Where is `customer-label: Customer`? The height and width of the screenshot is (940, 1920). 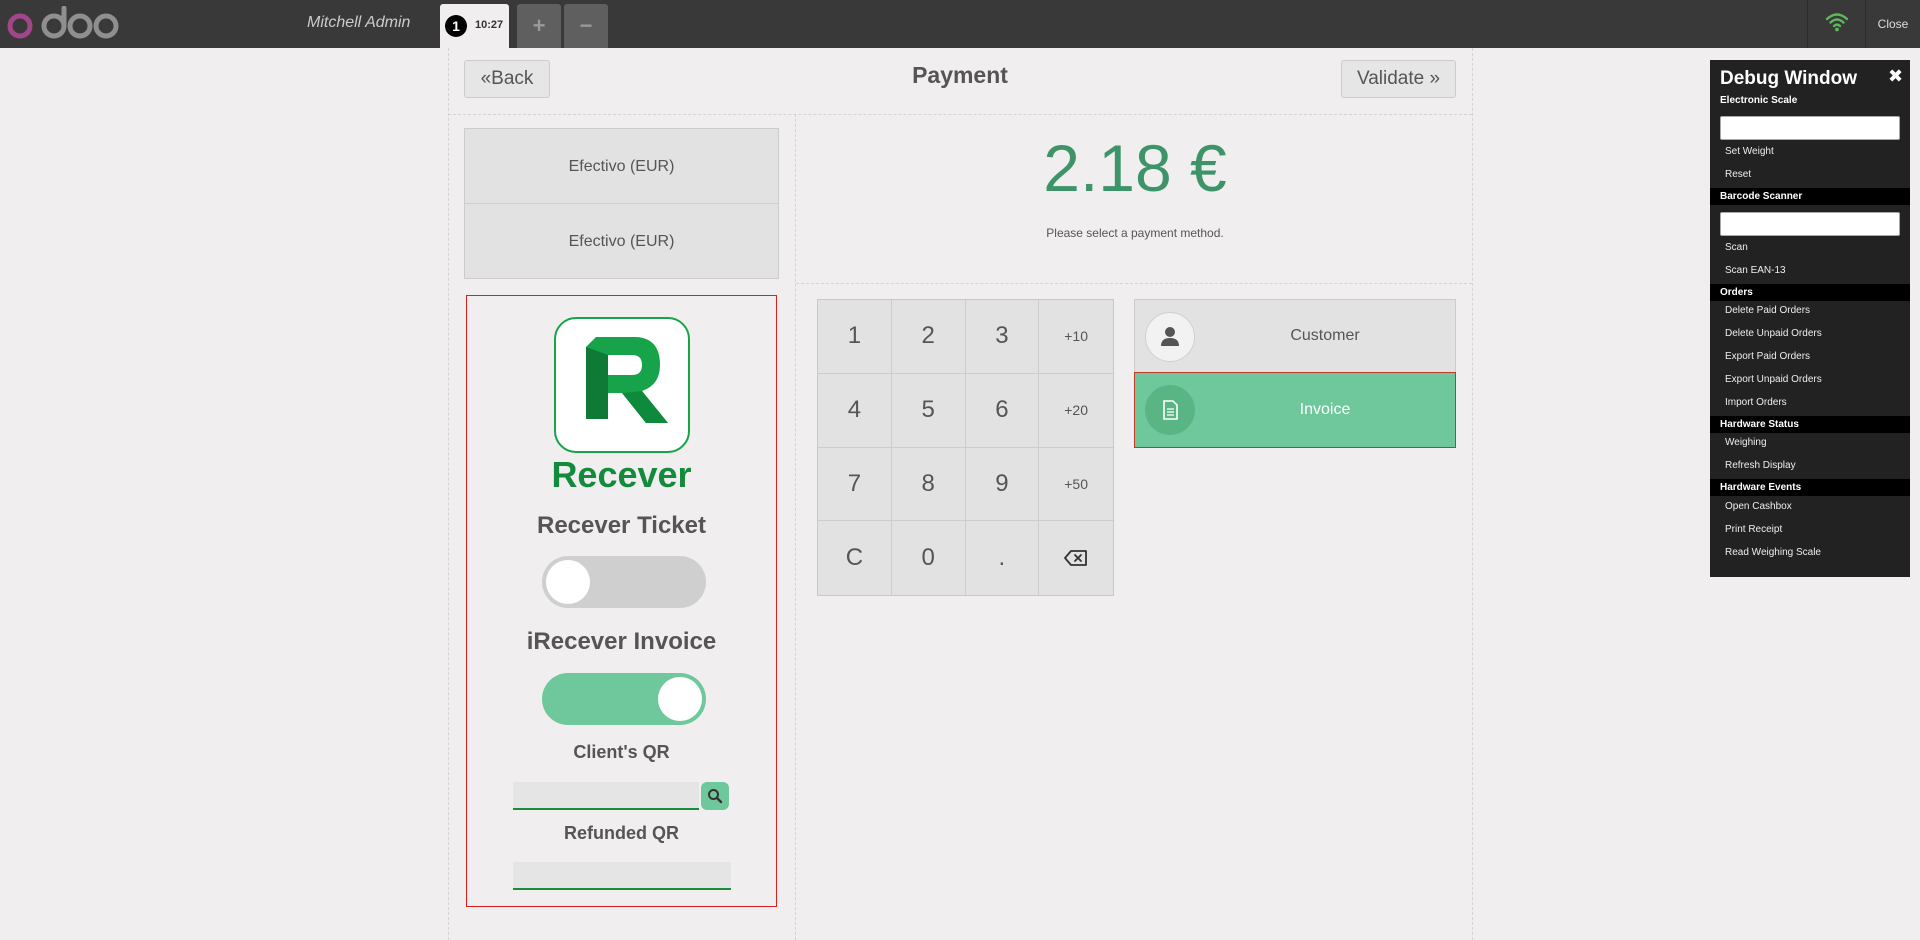
customer-label: Customer is located at coordinates (1325, 335).